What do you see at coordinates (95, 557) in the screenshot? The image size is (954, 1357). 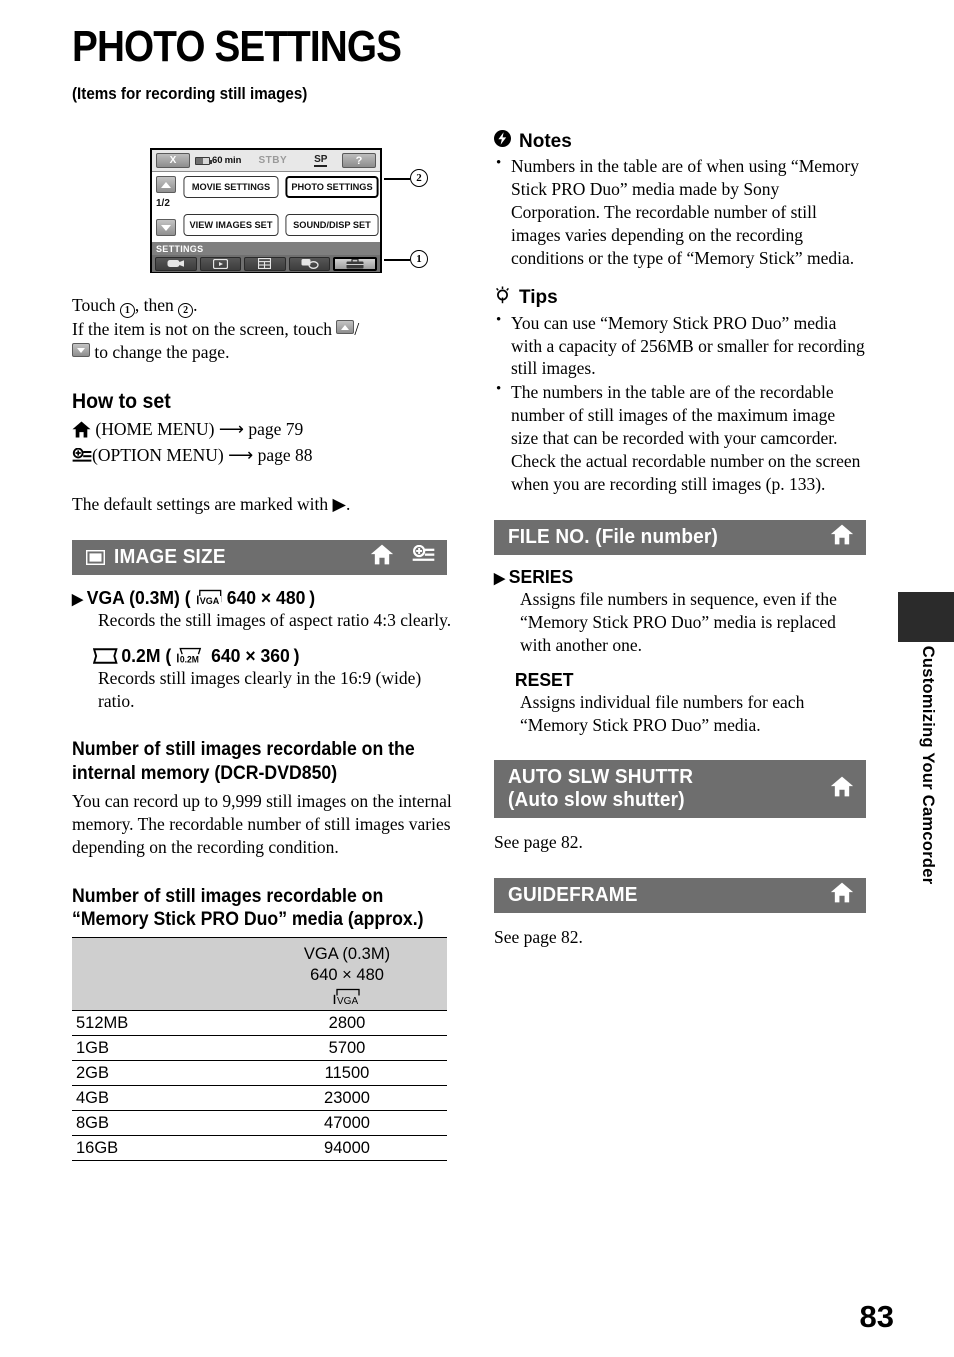 I see `image-size-screen-icon` at bounding box center [95, 557].